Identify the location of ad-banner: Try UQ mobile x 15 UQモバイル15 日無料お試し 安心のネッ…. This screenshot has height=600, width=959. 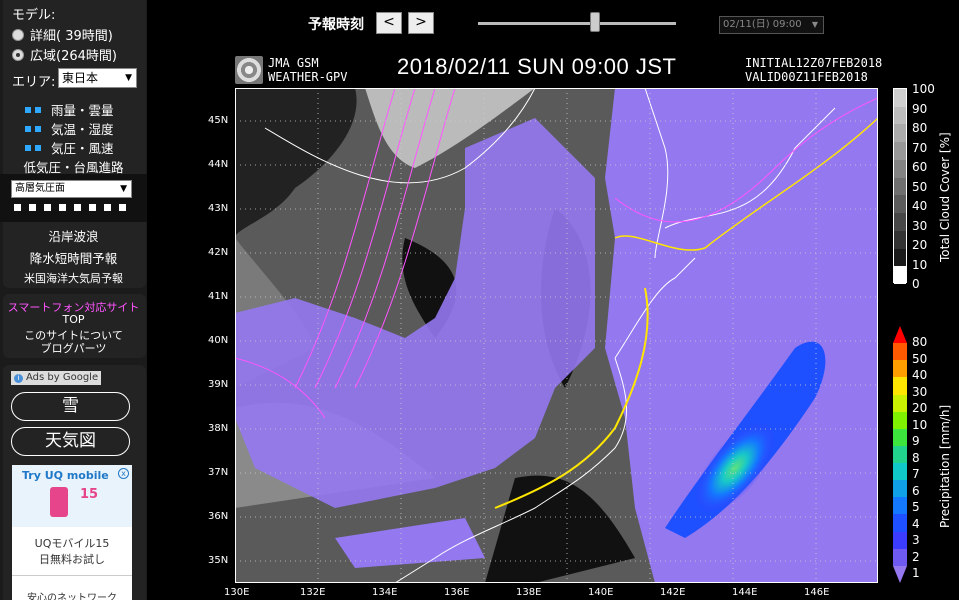
(72, 532).